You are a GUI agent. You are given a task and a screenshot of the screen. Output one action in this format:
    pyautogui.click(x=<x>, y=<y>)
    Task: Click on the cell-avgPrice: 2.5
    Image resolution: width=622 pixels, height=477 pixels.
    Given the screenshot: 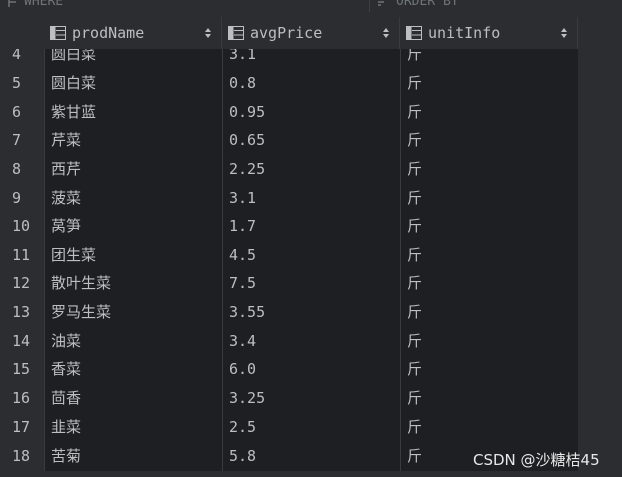 What is the action you would take?
    pyautogui.click(x=311, y=427)
    